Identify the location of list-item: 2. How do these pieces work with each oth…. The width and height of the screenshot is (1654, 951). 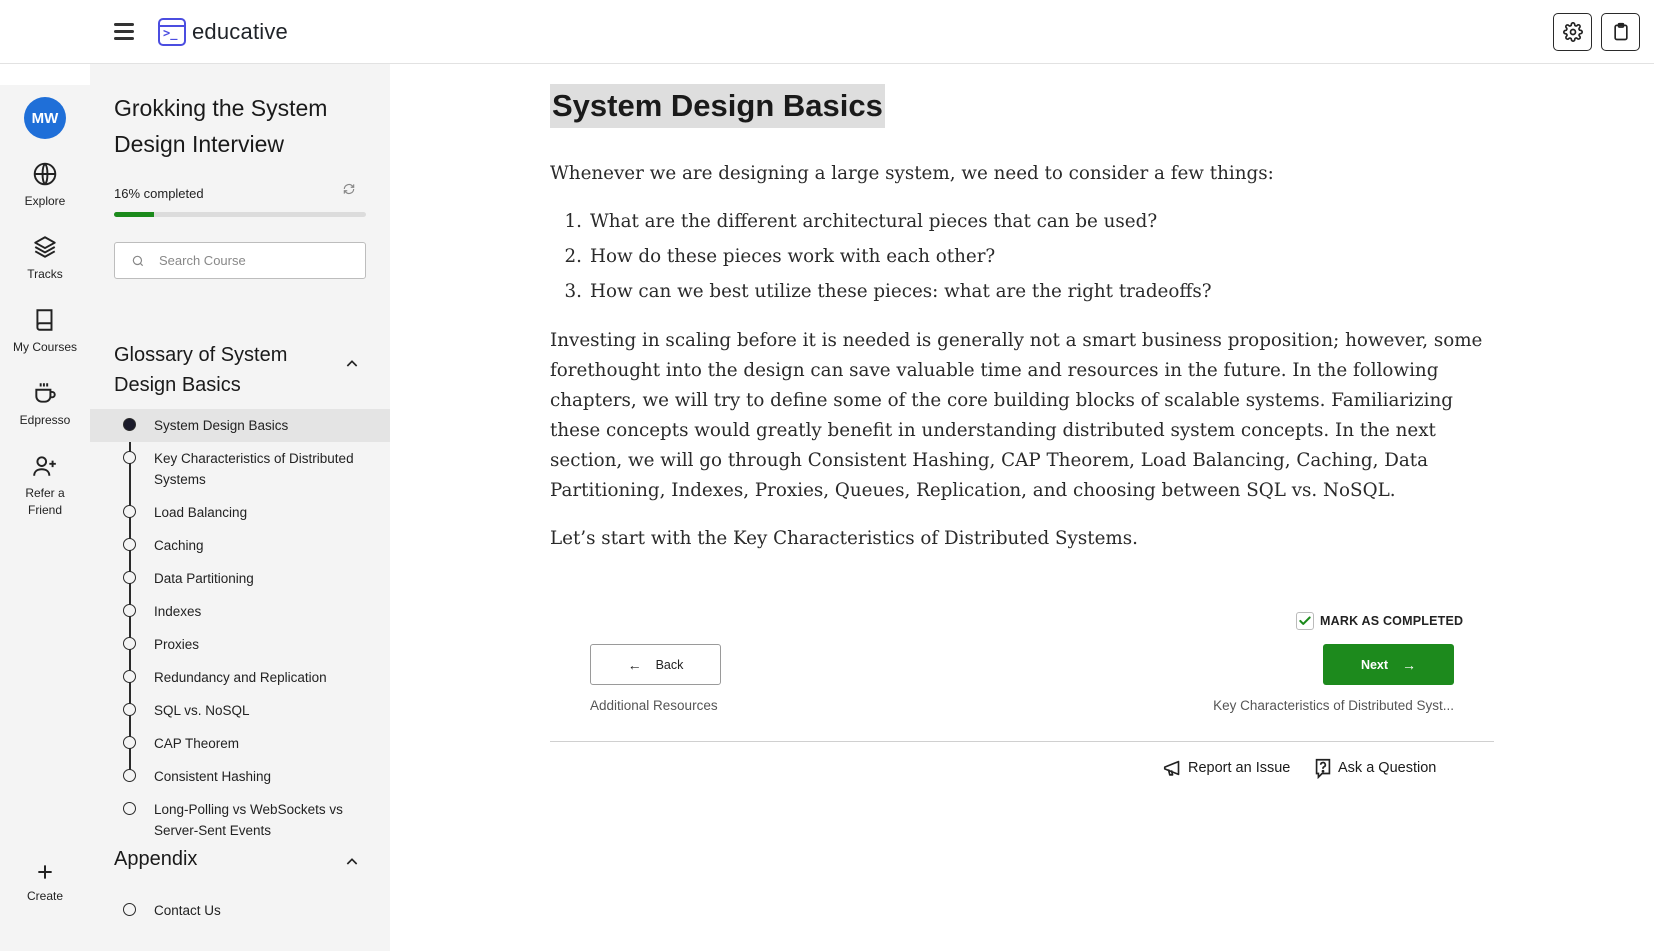
(780, 256).